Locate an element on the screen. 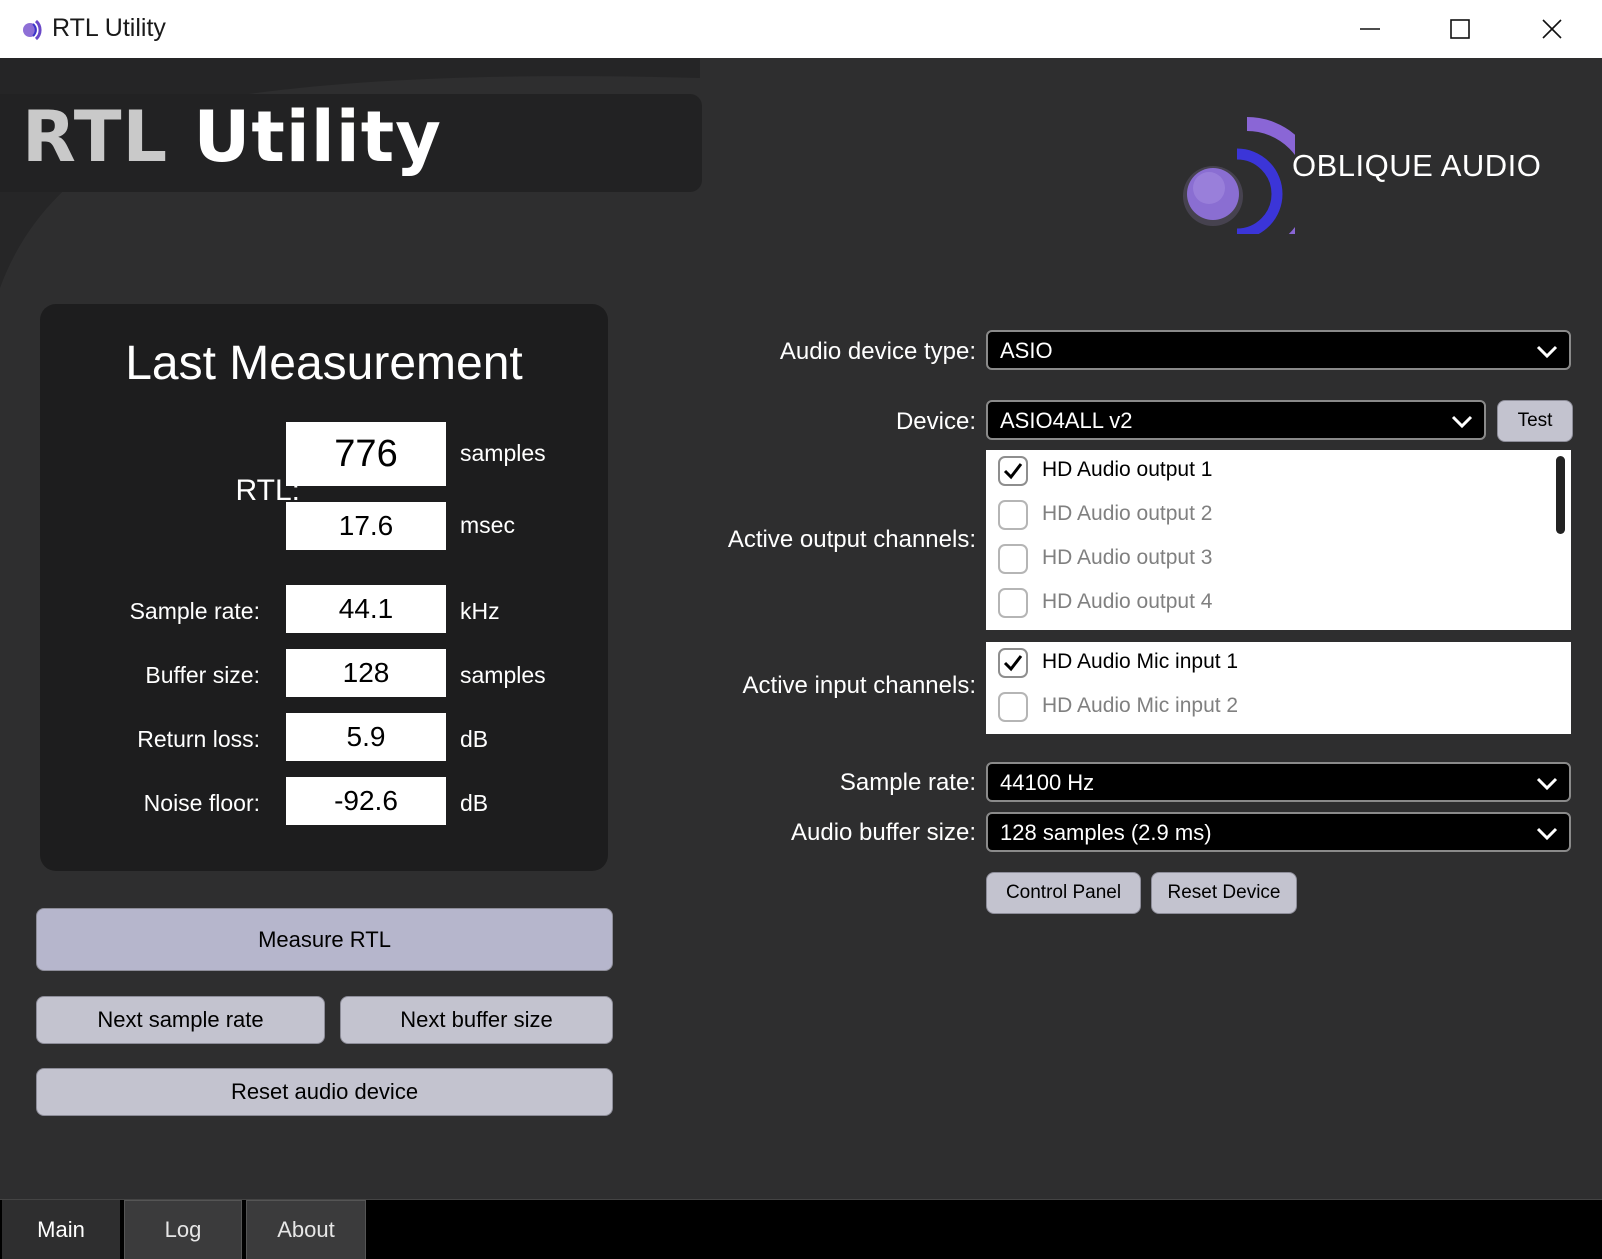 The width and height of the screenshot is (1602, 1259). device-select: ASIO4ALL v2 is located at coordinates (1236, 420).